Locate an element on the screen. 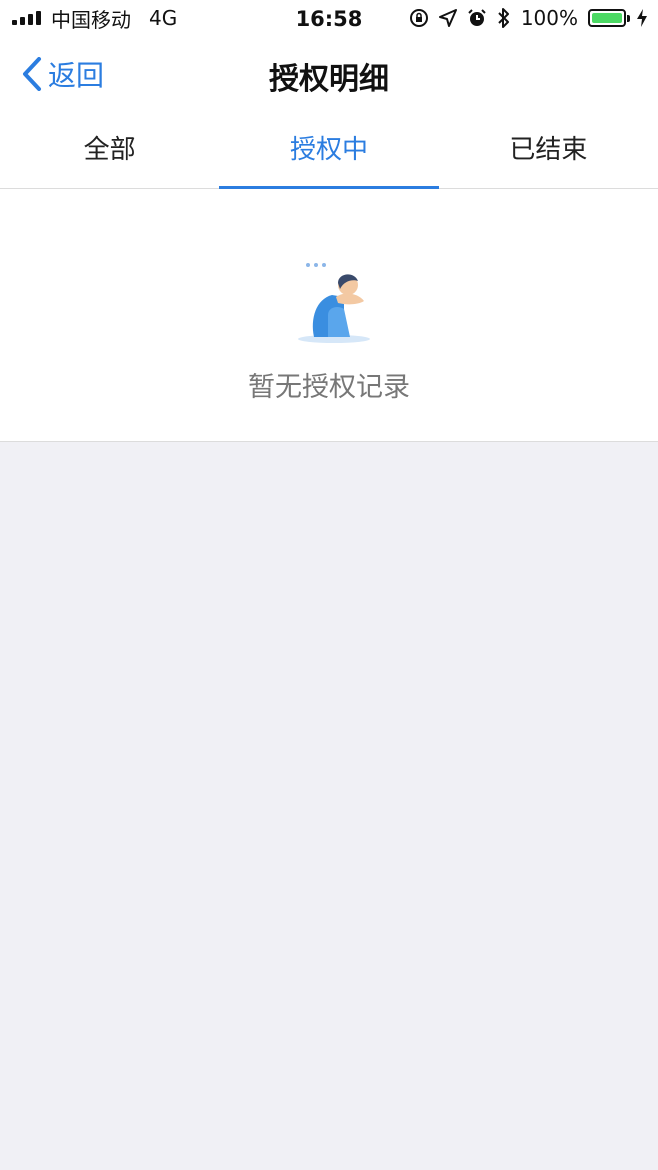  orientation-lock-icon is located at coordinates (418, 18).